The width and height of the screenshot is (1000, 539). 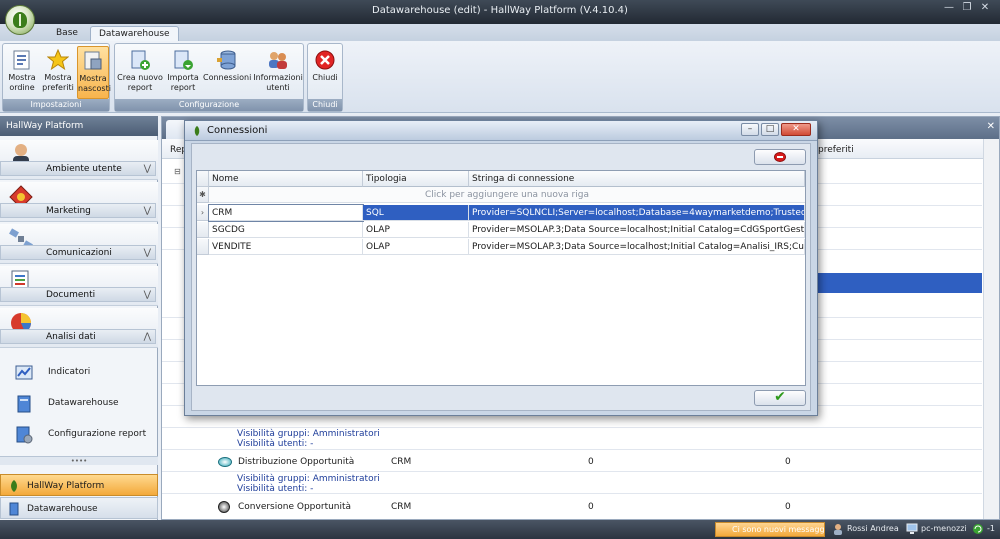 I want to click on group-chiudi: Chiudi Chiudi, so click(x=325, y=77).